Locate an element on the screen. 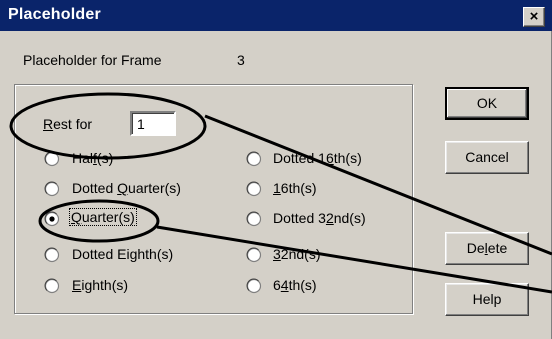  radio-label-eighth: Eighth(s) is located at coordinates (100, 285).